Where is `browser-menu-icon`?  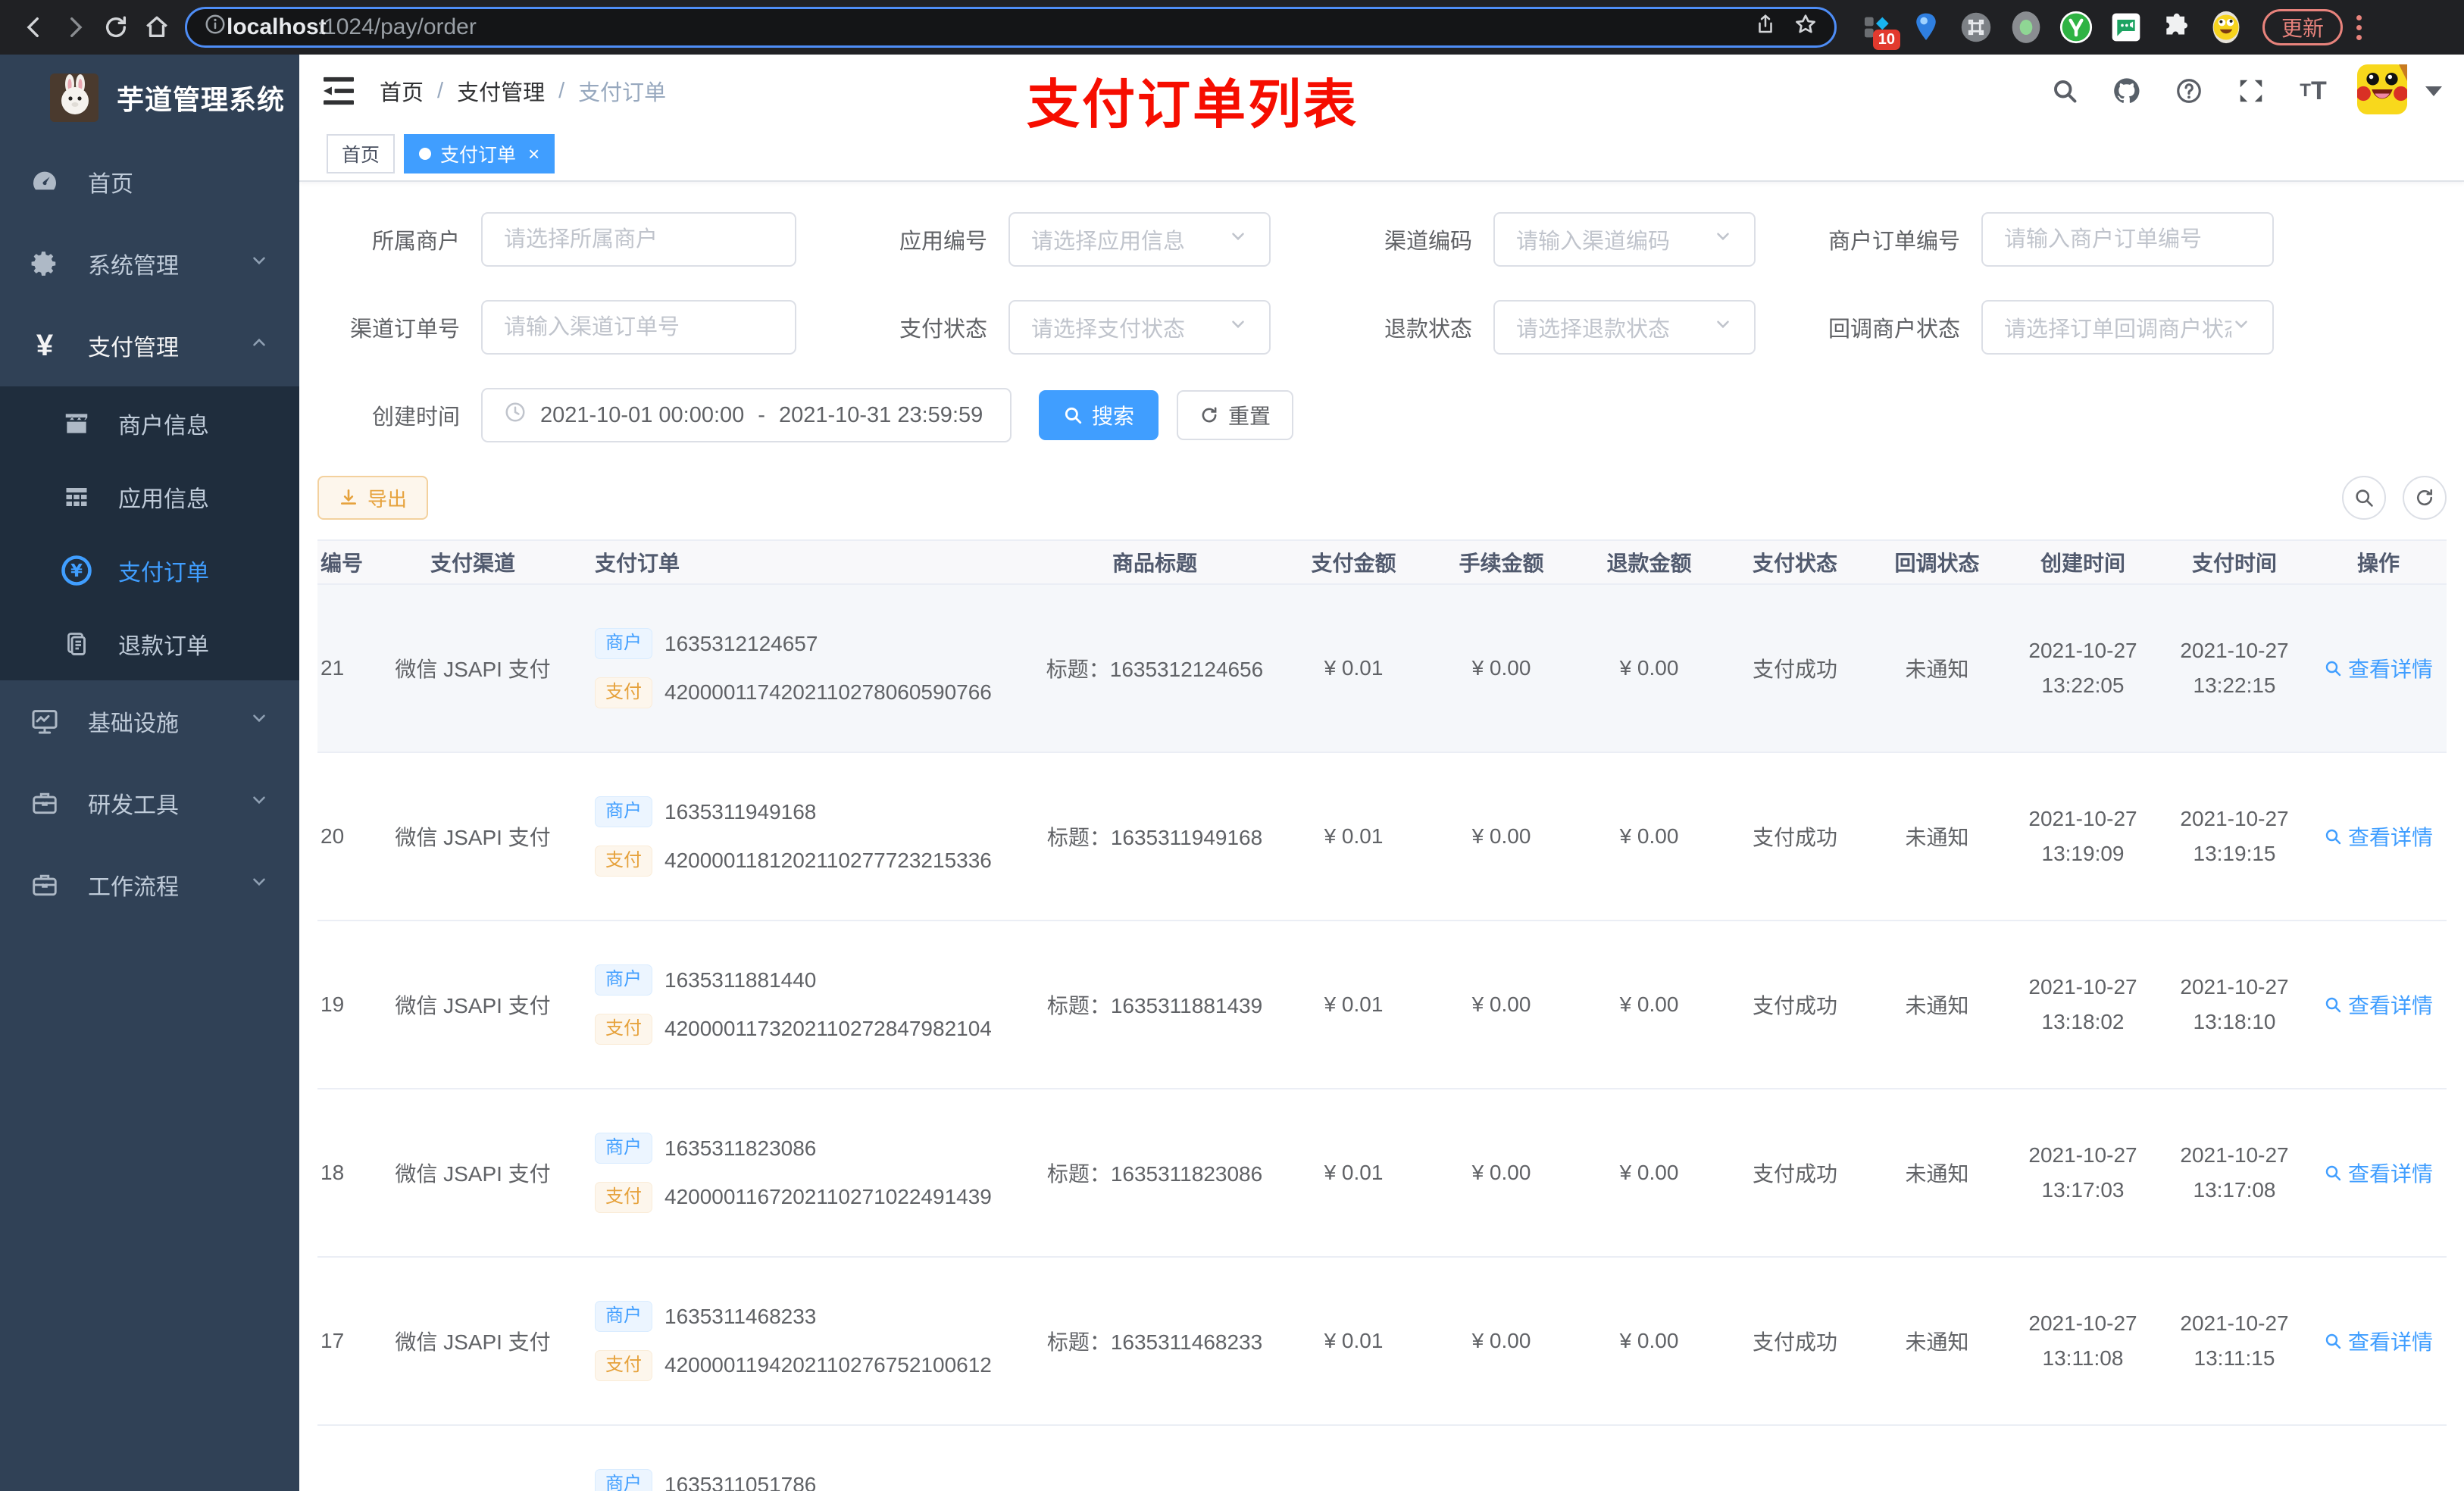 browser-menu-icon is located at coordinates (2359, 27).